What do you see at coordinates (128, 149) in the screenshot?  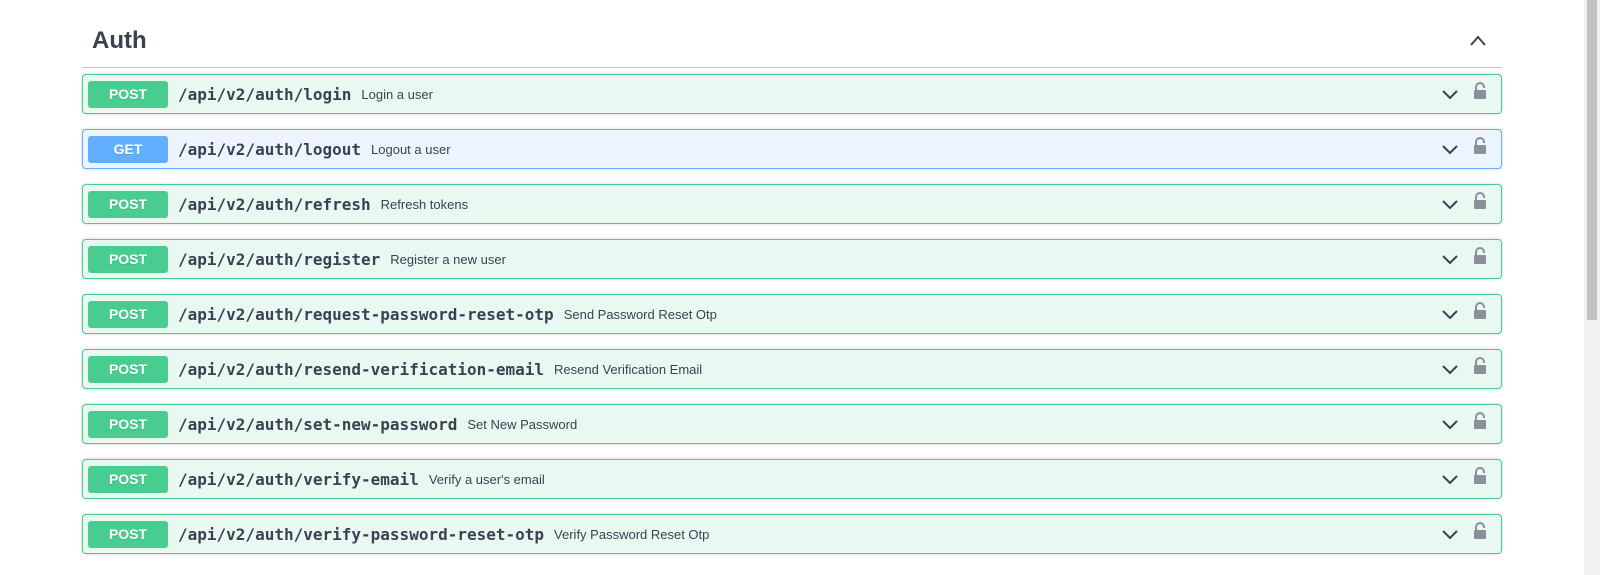 I see `method-badge: GET` at bounding box center [128, 149].